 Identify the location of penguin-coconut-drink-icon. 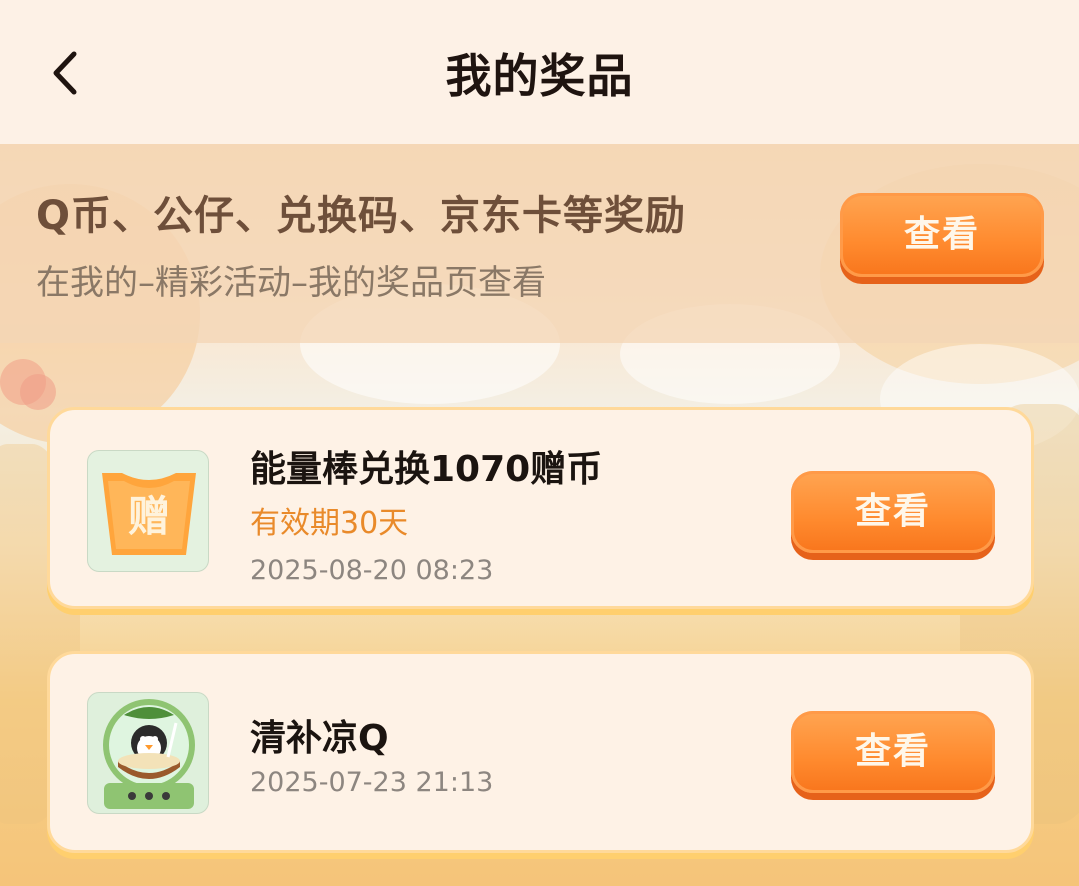
(149, 754).